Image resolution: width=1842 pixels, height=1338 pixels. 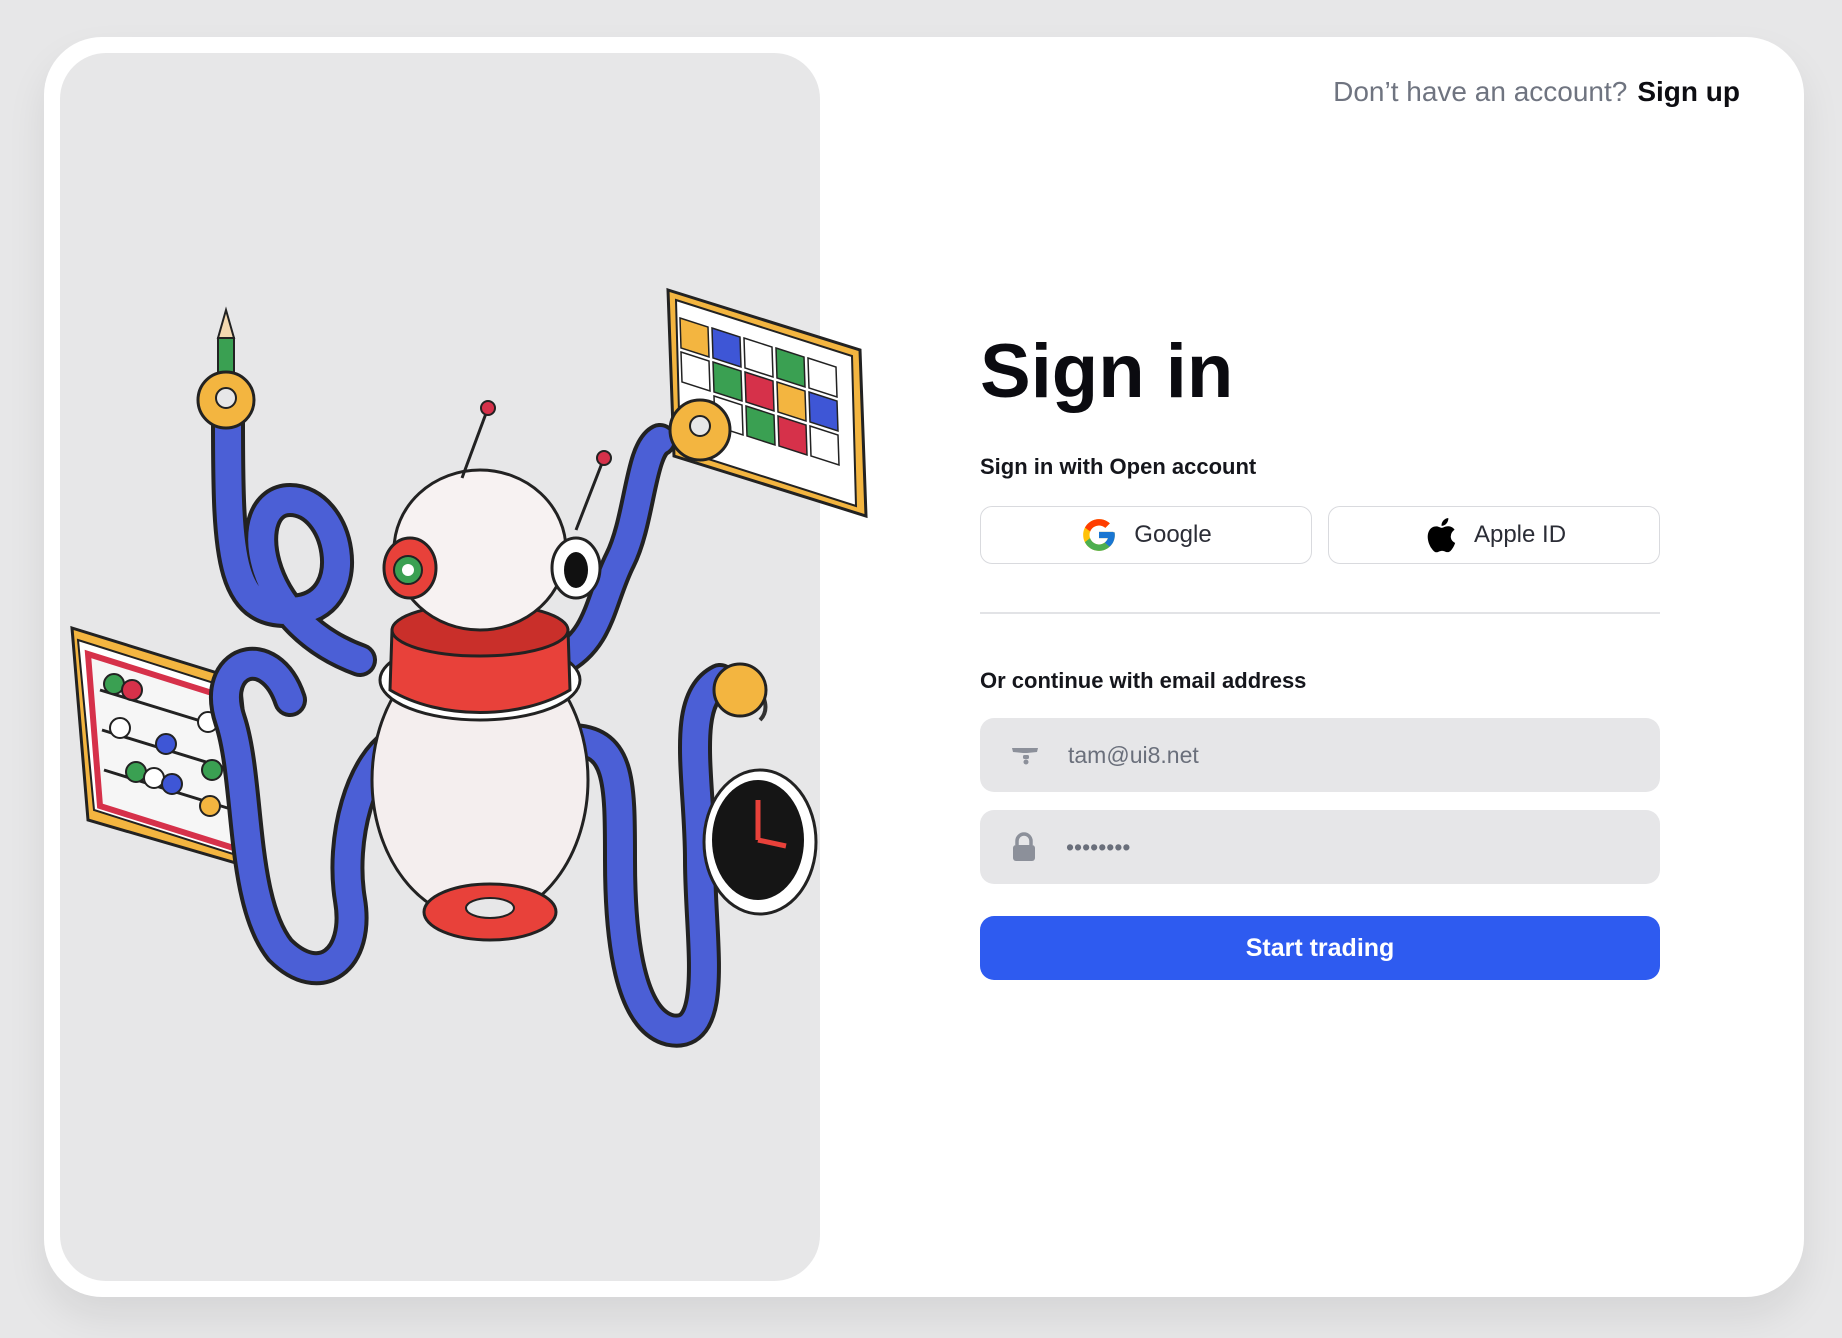 What do you see at coordinates (1441, 535) in the screenshot?
I see `apple-logo-icon` at bounding box center [1441, 535].